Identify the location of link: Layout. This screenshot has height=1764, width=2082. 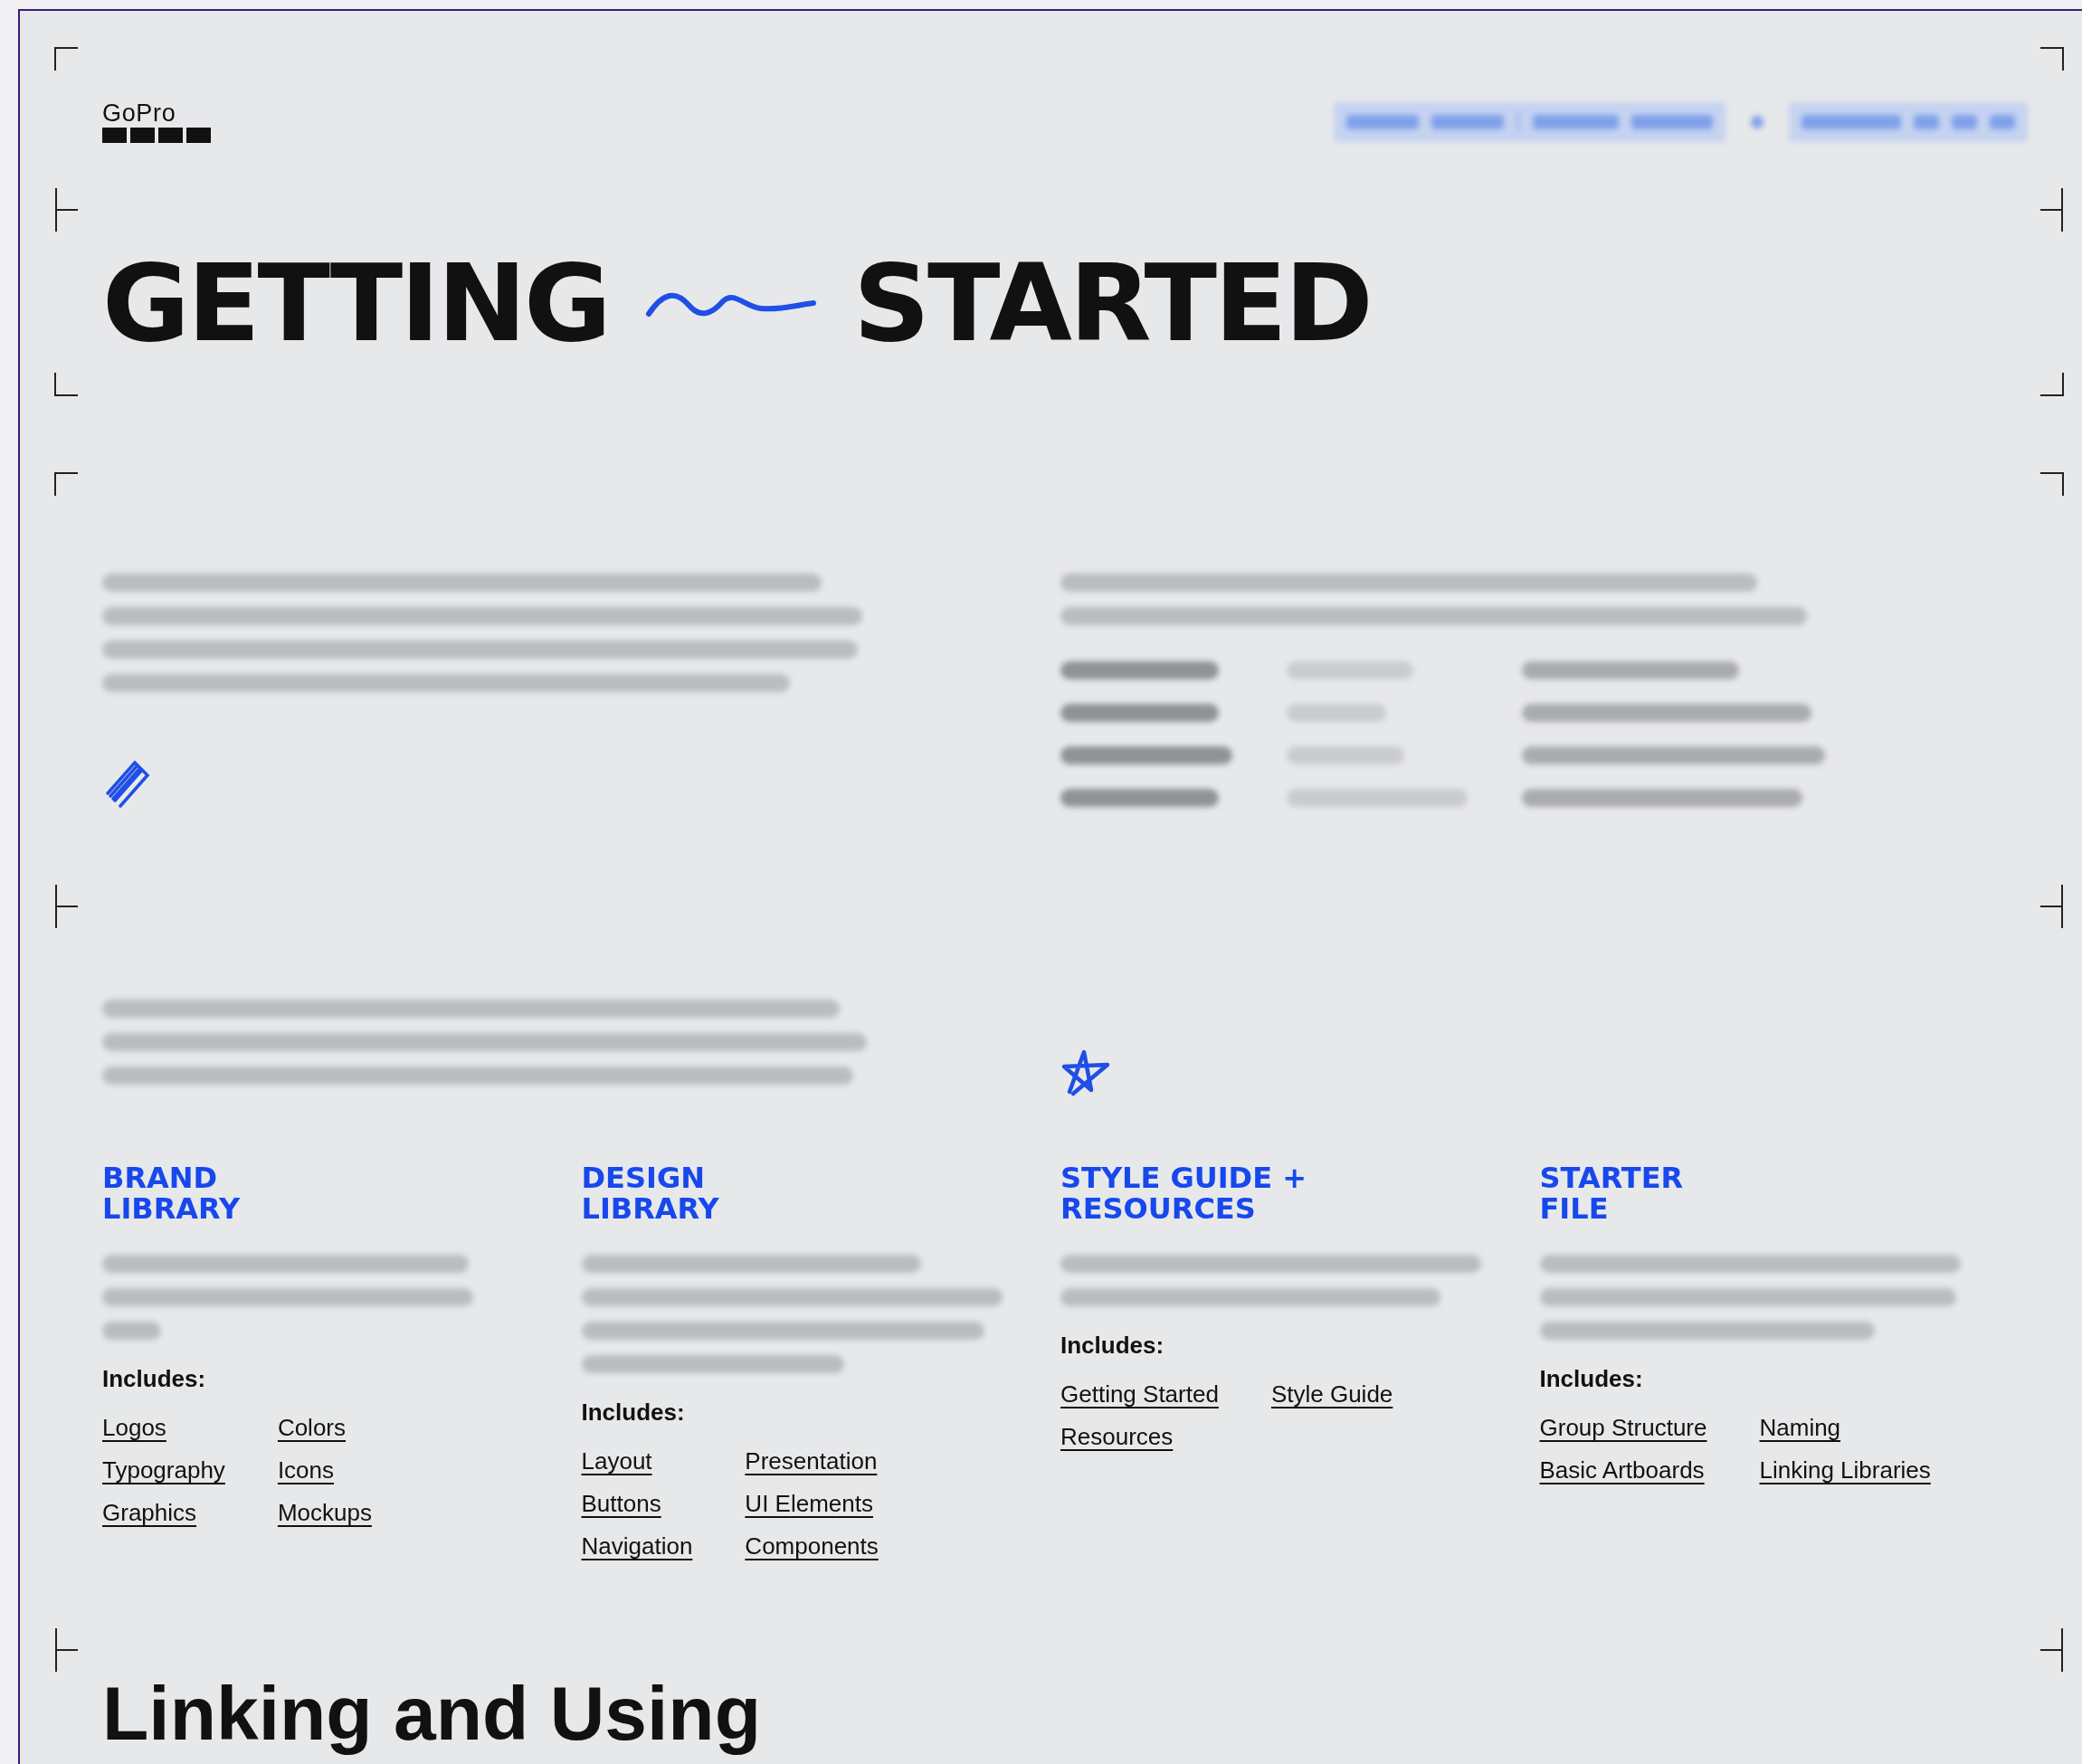
(637, 1461).